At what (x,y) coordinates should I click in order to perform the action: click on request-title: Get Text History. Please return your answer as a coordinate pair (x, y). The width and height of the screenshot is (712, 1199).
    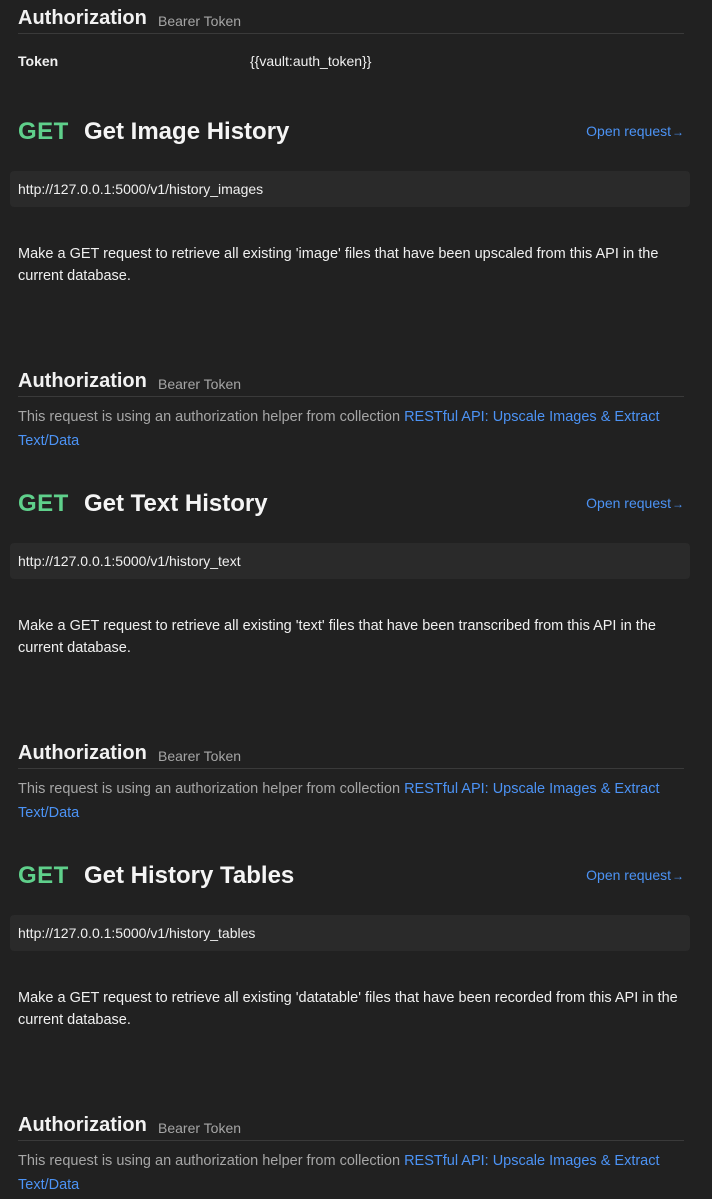
    Looking at the image, I should click on (176, 503).